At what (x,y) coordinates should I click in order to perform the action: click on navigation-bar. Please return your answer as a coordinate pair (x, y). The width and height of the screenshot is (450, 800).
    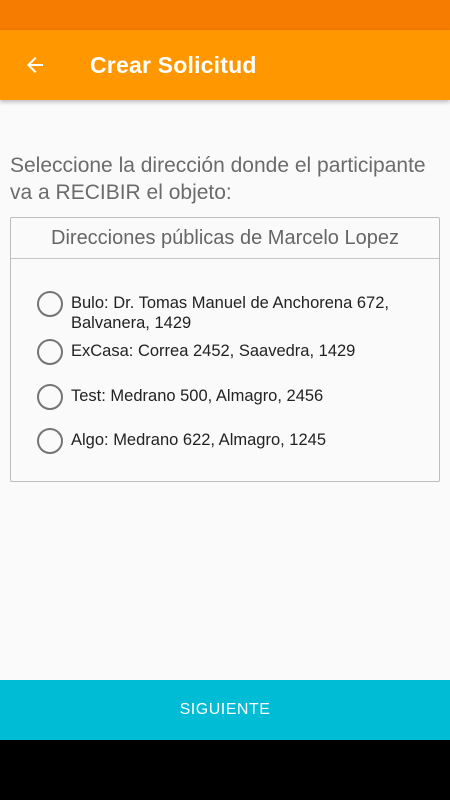
    Looking at the image, I should click on (225, 770).